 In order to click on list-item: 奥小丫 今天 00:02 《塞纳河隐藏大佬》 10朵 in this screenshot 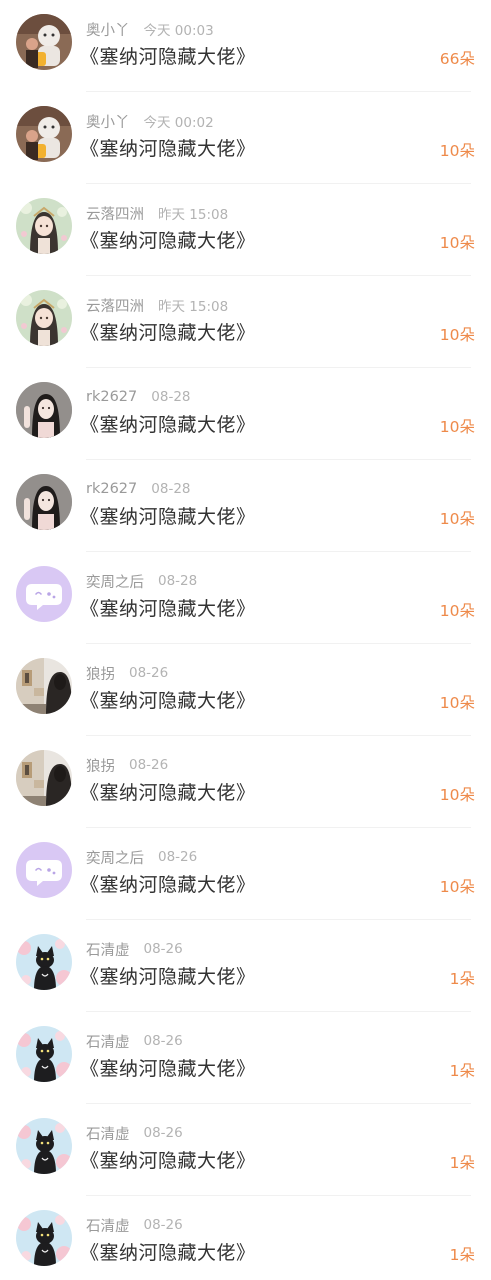, I will do `click(245, 138)`.